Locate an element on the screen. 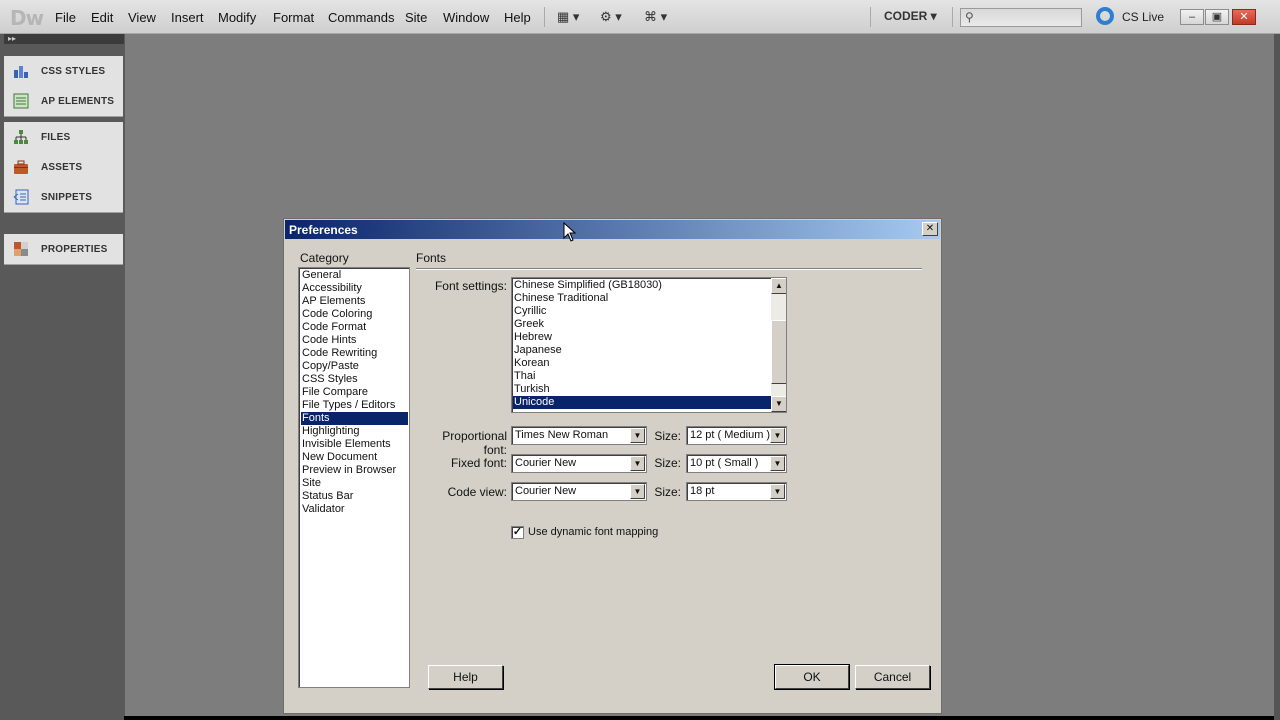 This screenshot has height=720, width=1280. panel-label: AP ELEMENTS is located at coordinates (78, 101).